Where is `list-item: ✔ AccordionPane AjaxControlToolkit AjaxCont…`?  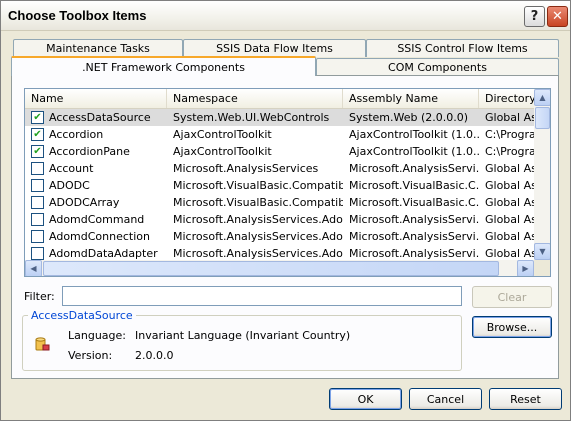 list-item: ✔ AccordionPane AjaxControlToolkit AjaxCont… is located at coordinates (280, 151).